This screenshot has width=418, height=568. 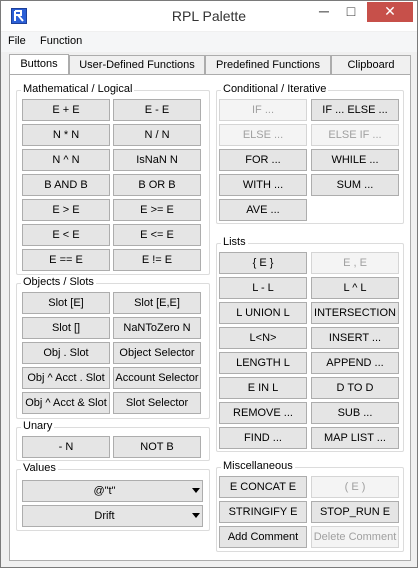 What do you see at coordinates (66, 260) in the screenshot?
I see `btn-equal: E == E` at bounding box center [66, 260].